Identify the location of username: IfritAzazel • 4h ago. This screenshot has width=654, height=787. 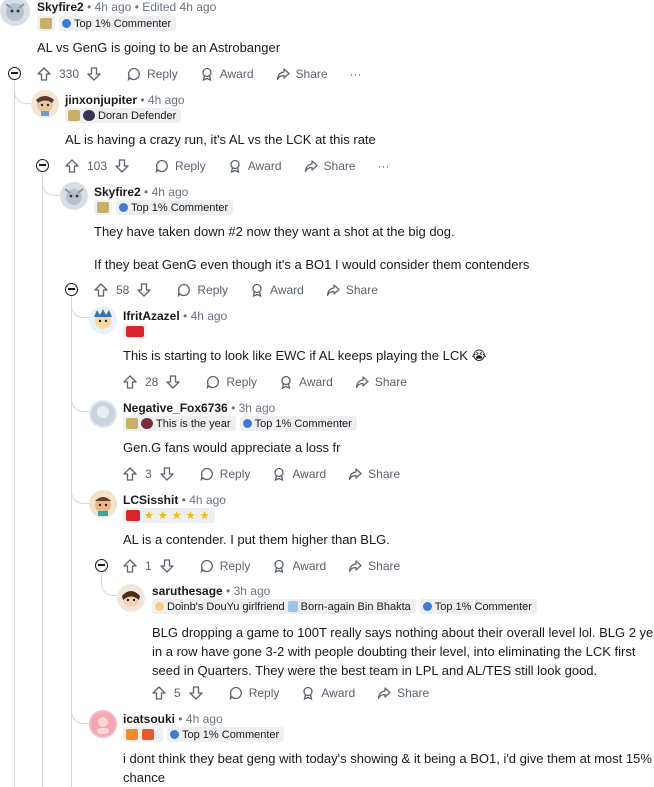
(175, 316).